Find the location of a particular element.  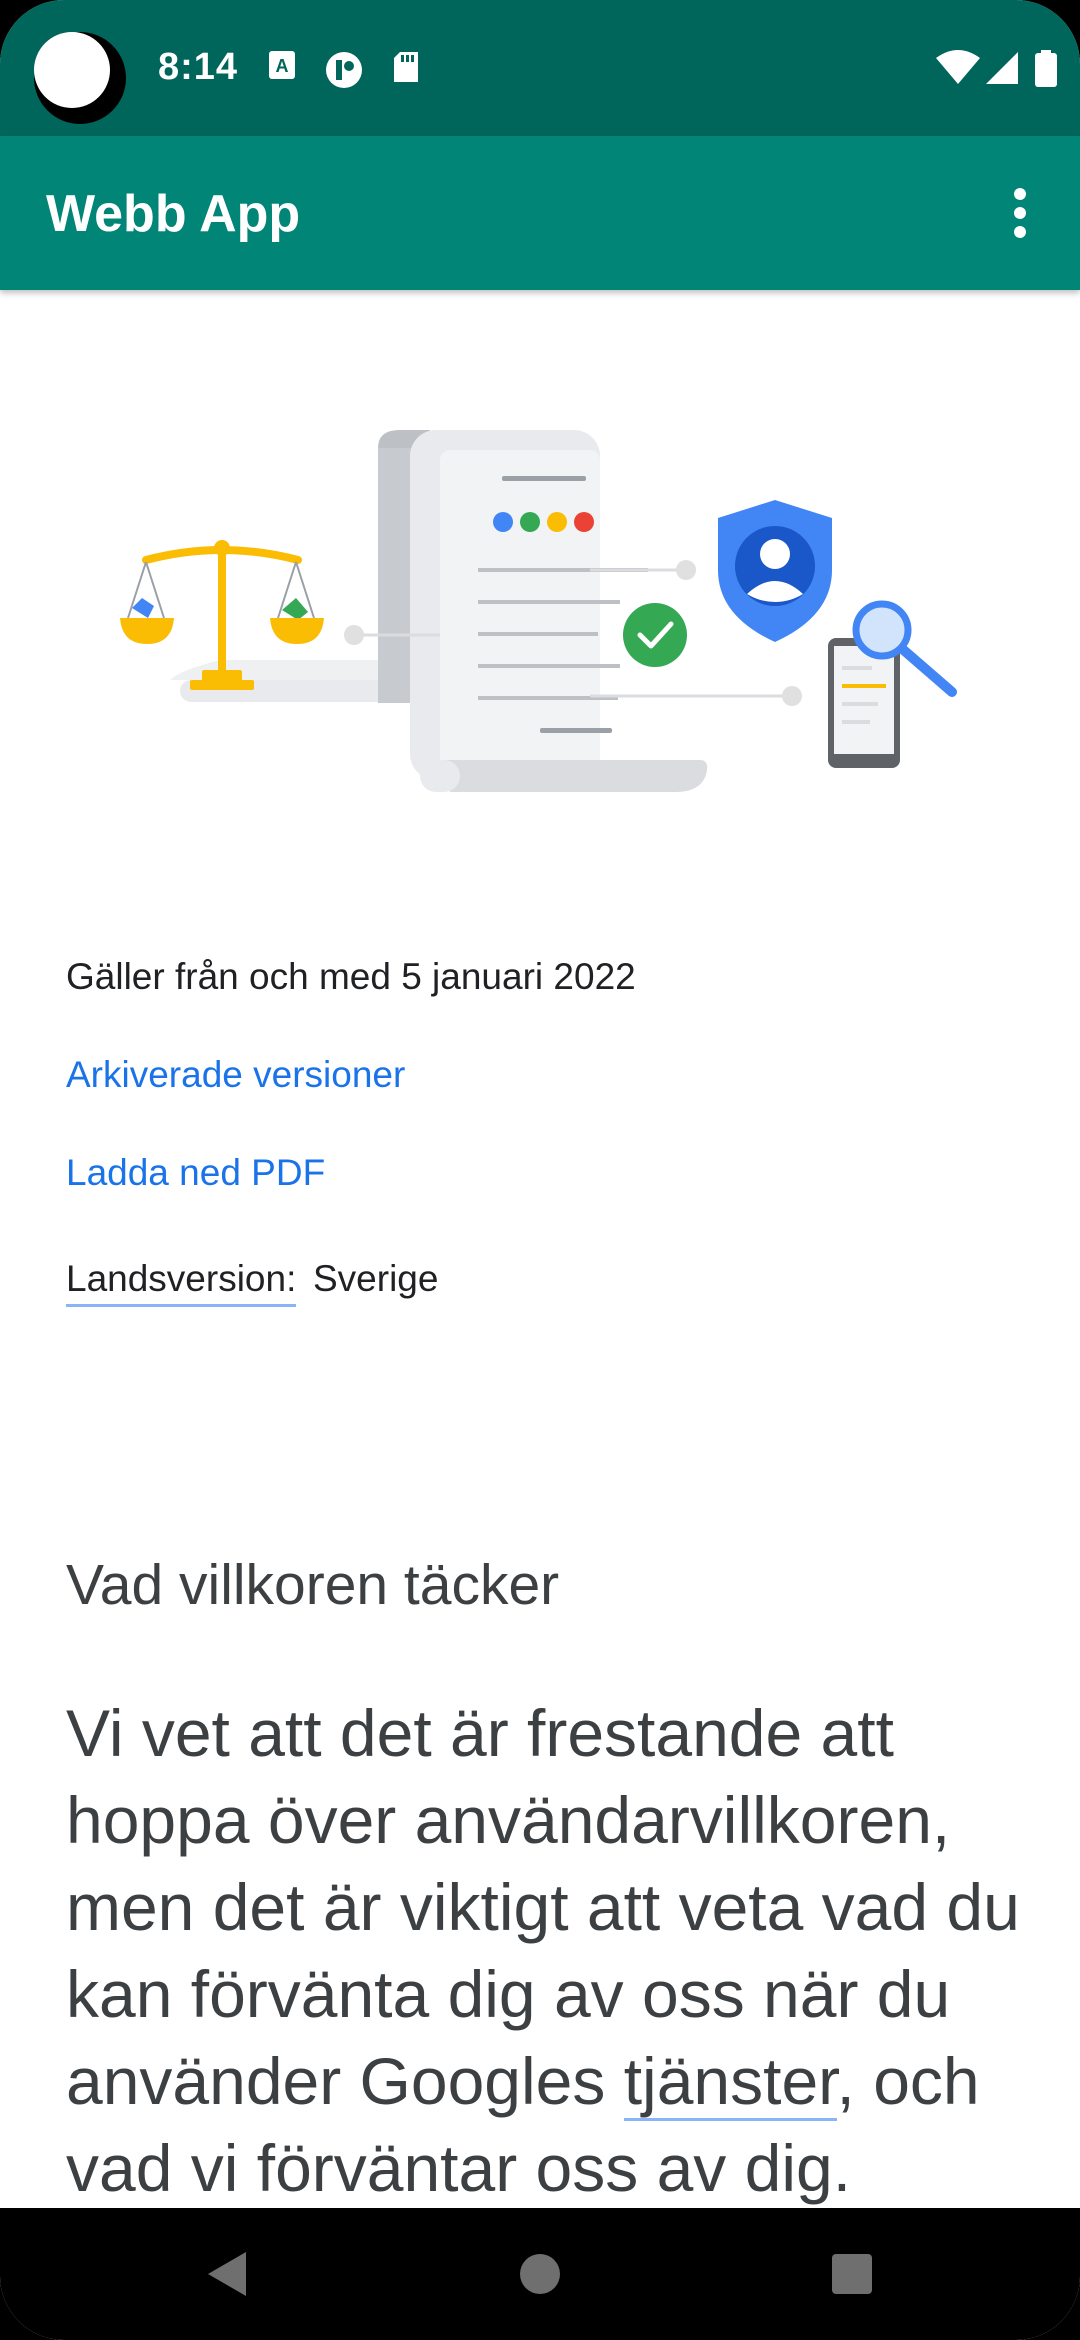

terms-illustration is located at coordinates (538, 611).